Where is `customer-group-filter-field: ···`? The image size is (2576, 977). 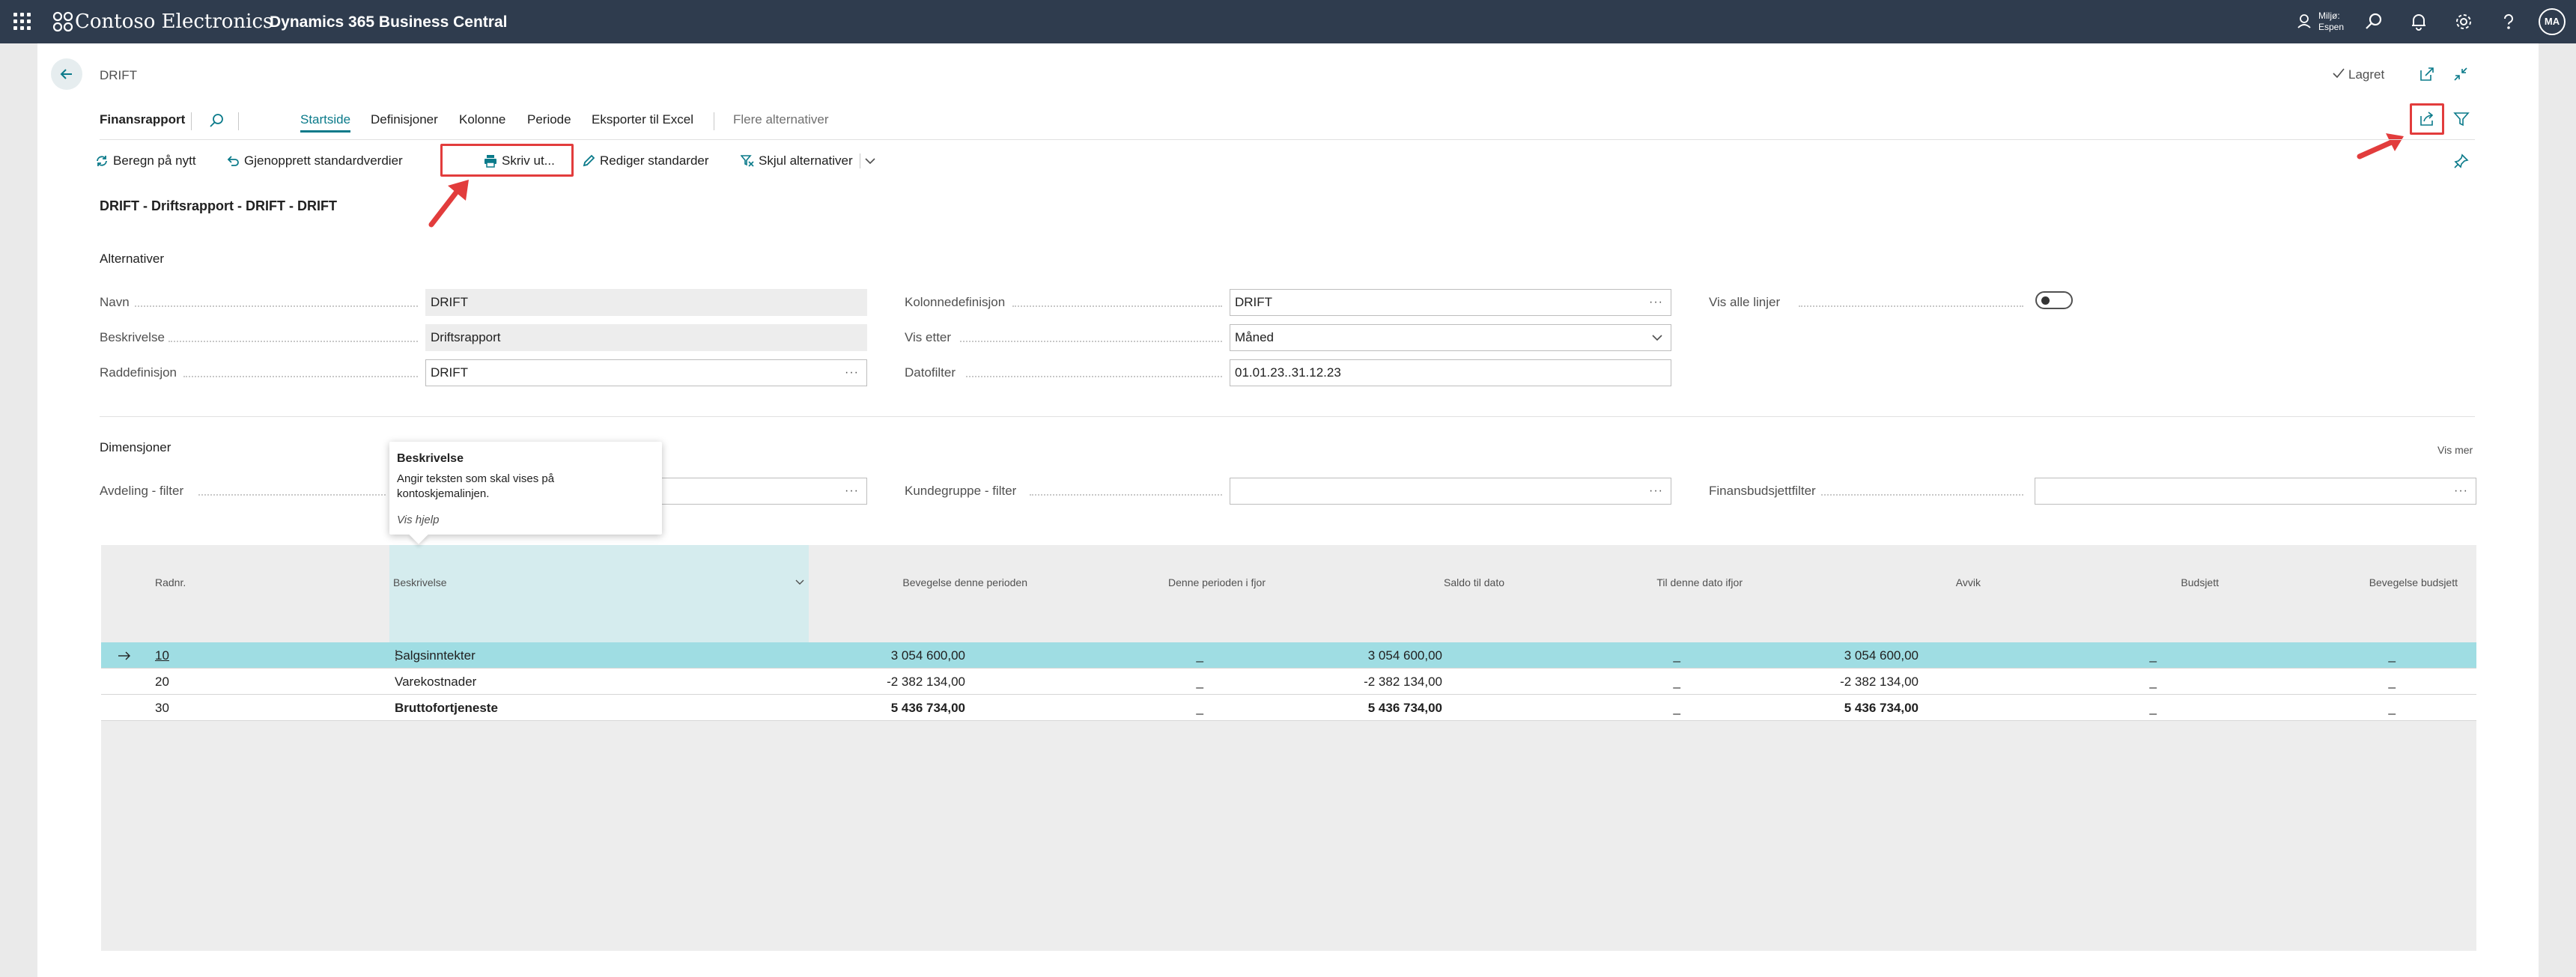 customer-group-filter-field: ··· is located at coordinates (1450, 491).